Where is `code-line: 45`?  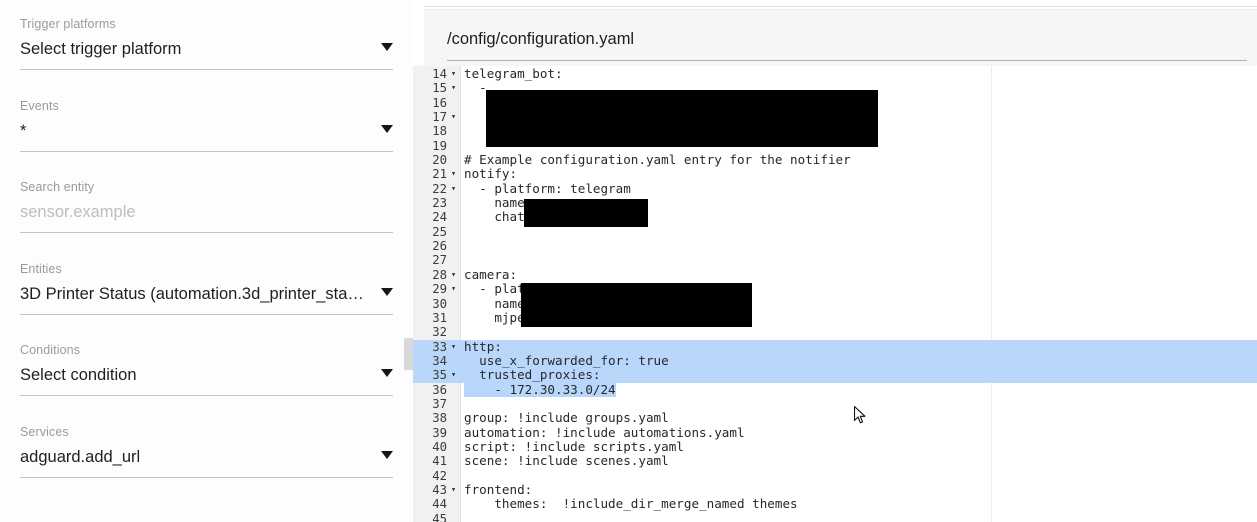
code-line: 45 is located at coordinates (835, 517).